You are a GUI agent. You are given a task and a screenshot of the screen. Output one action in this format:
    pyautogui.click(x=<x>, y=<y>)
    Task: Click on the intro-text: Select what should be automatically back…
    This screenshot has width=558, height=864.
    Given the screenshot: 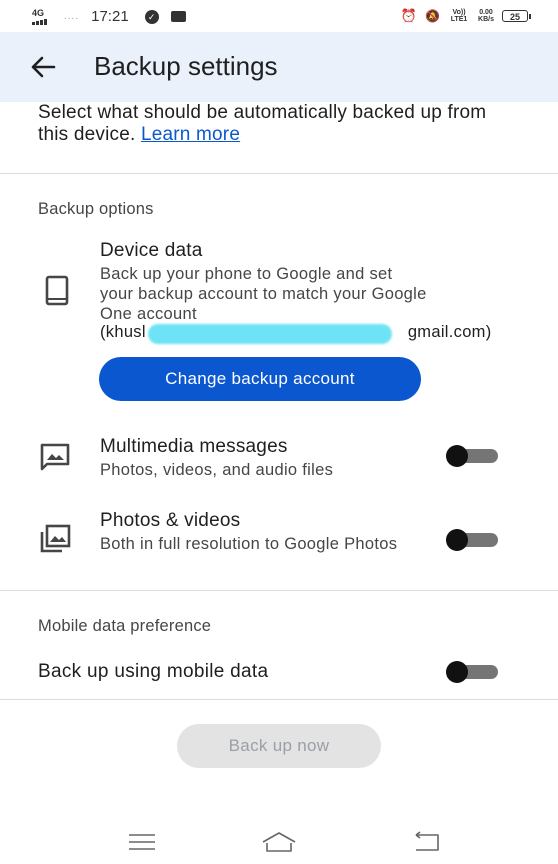 What is the action you would take?
    pyautogui.click(x=273, y=124)
    